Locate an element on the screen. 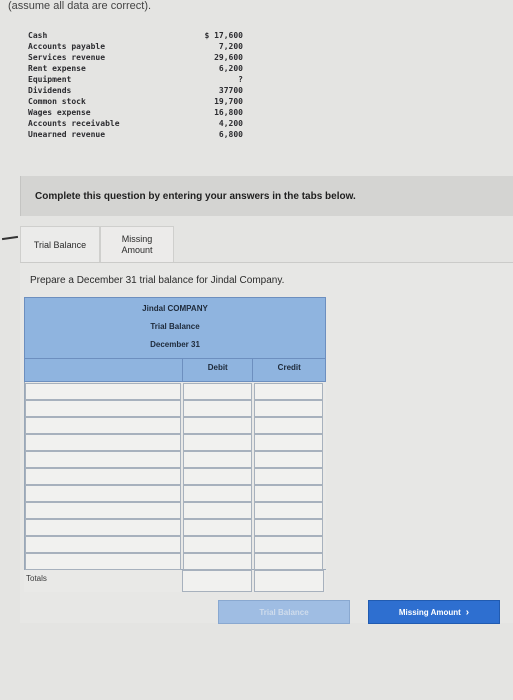  account-row: Common stock 19,700 is located at coordinates (135, 101).